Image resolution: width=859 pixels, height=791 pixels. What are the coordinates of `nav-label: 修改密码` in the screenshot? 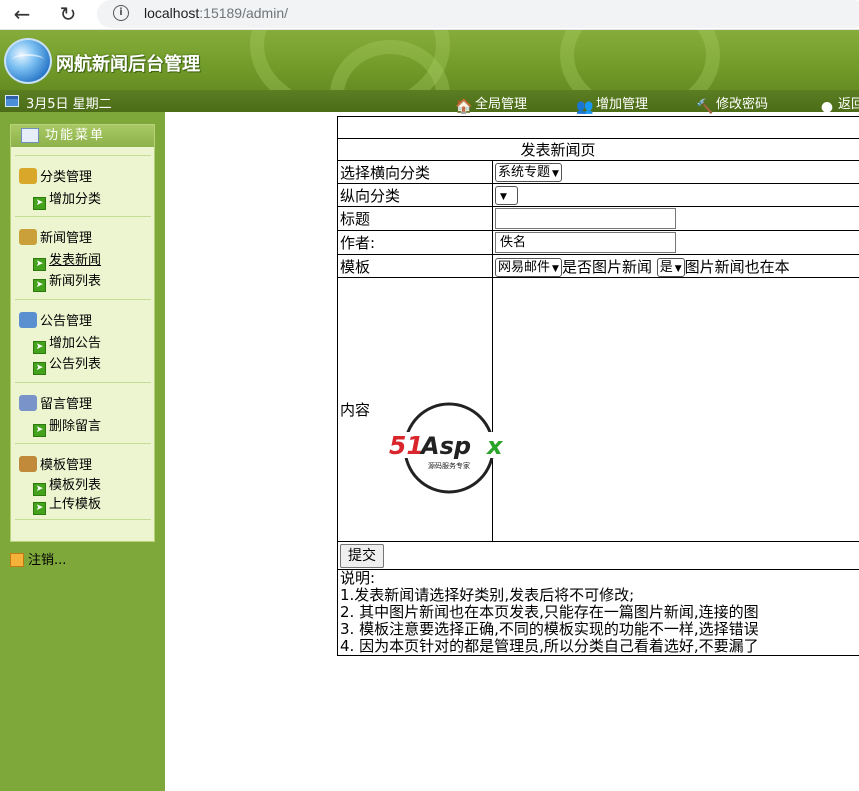 It's located at (742, 104).